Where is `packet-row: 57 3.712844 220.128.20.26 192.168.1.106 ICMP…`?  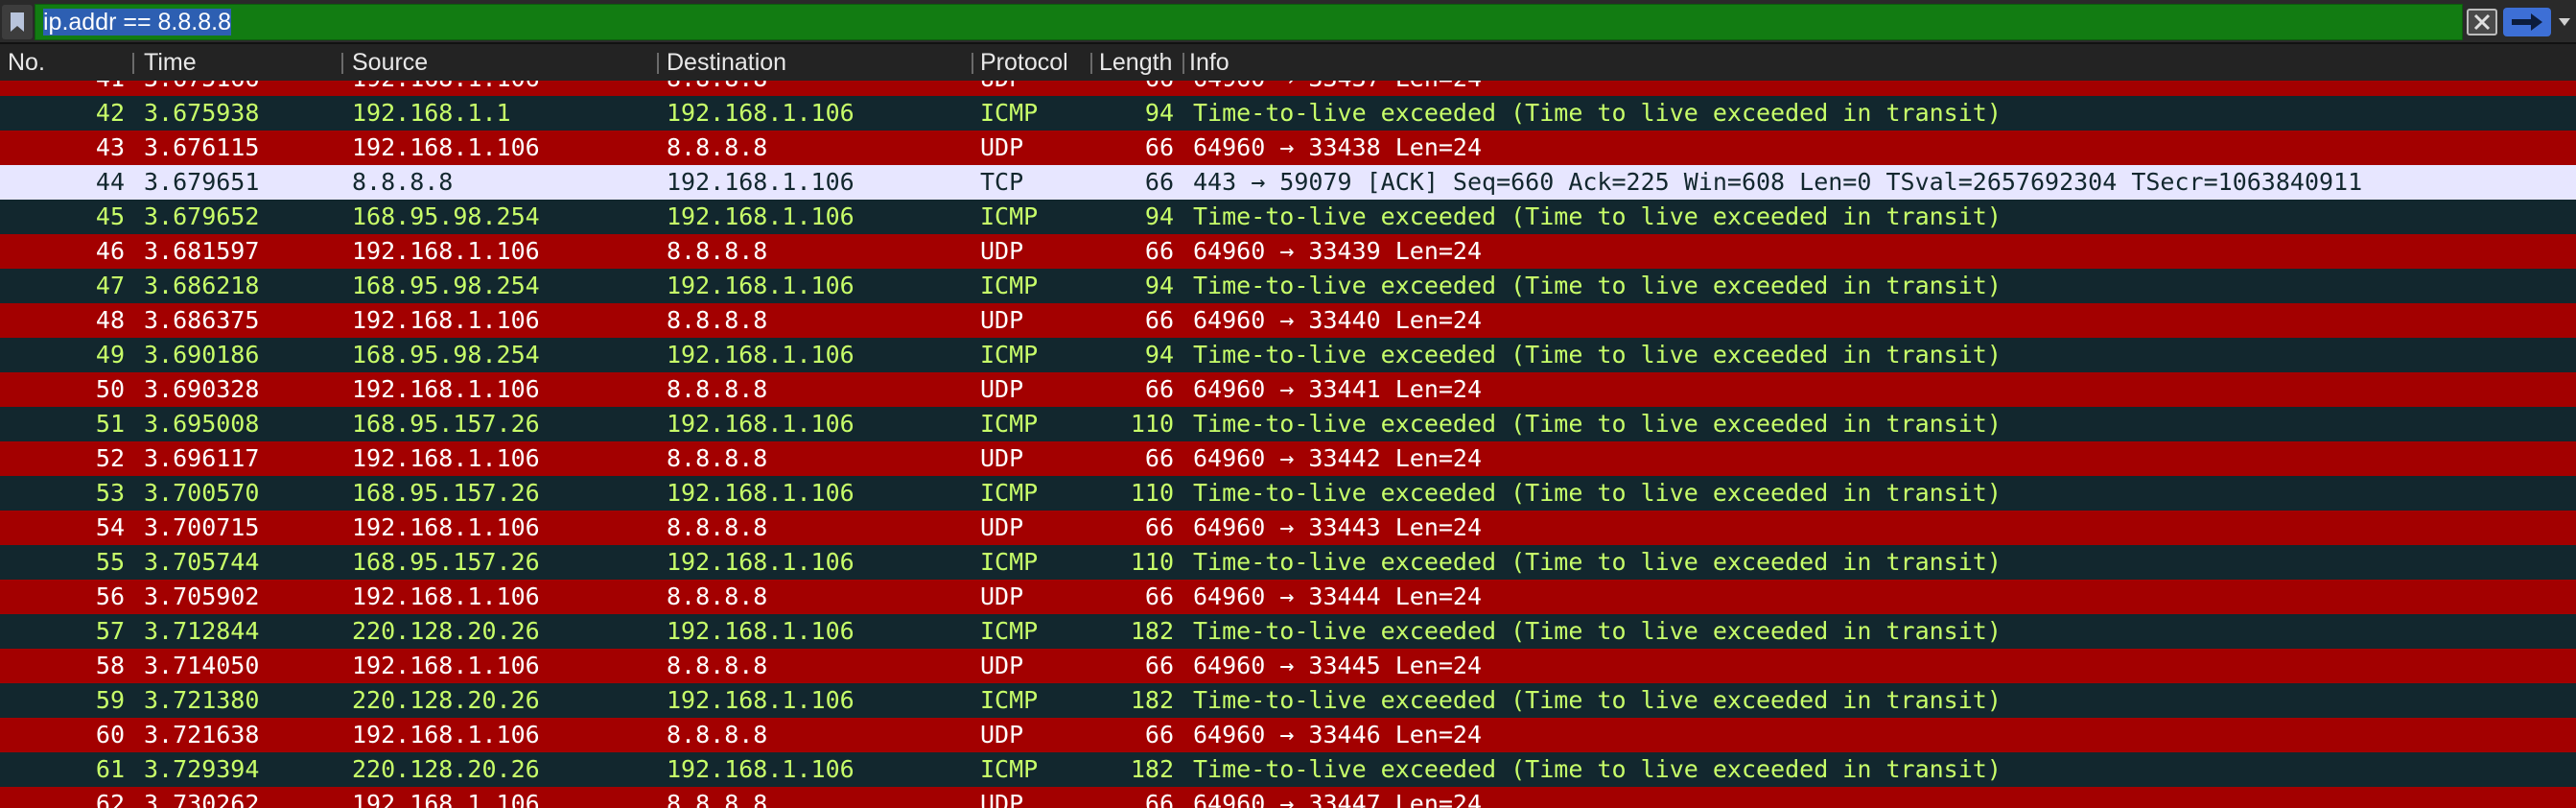 packet-row: 57 3.712844 220.128.20.26 192.168.1.106 ICMP… is located at coordinates (1288, 631).